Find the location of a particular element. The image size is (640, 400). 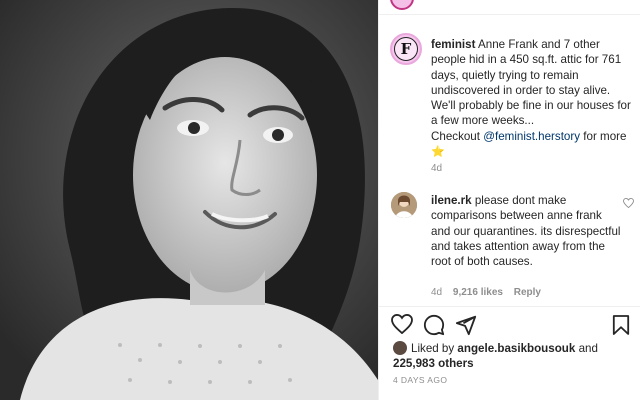

post-date: 4 DAYS AGO is located at coordinates (420, 380).